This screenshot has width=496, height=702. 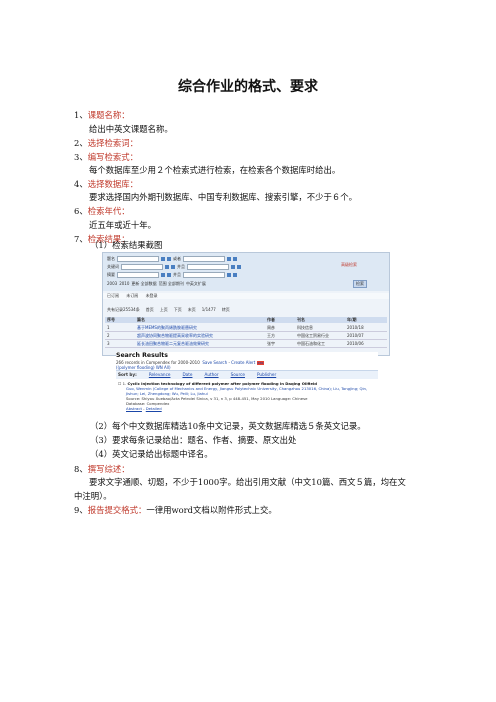 I want to click on item-8: 8、撰写综述：, so click(x=102, y=469).